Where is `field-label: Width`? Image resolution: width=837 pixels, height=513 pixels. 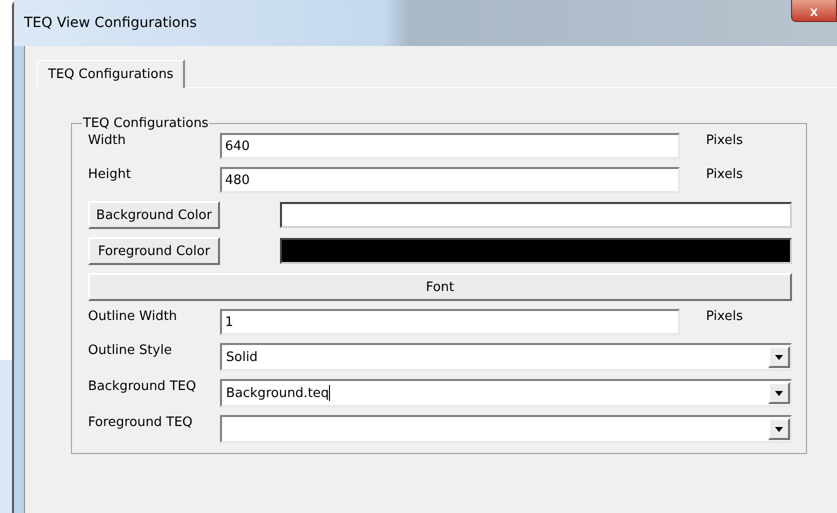 field-label: Width is located at coordinates (107, 140).